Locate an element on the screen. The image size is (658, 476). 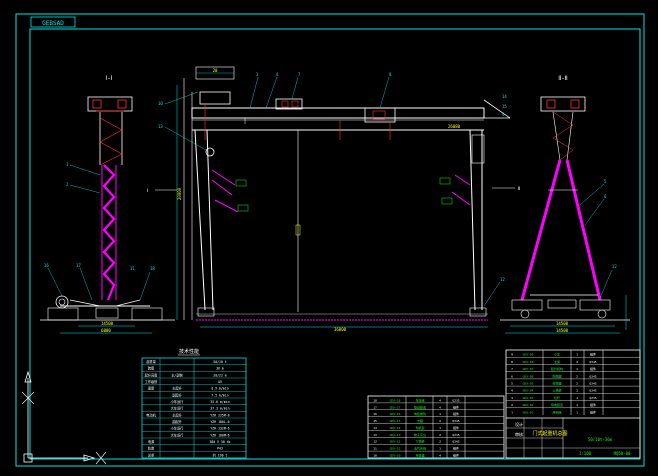
parts-cell: 16 is located at coordinates (375, 414).